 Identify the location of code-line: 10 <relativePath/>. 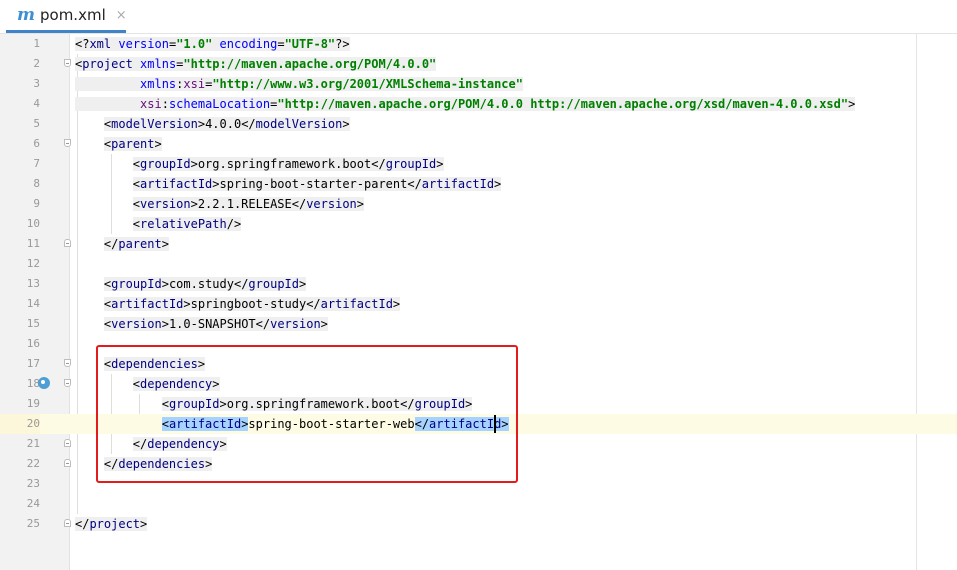
(478, 224).